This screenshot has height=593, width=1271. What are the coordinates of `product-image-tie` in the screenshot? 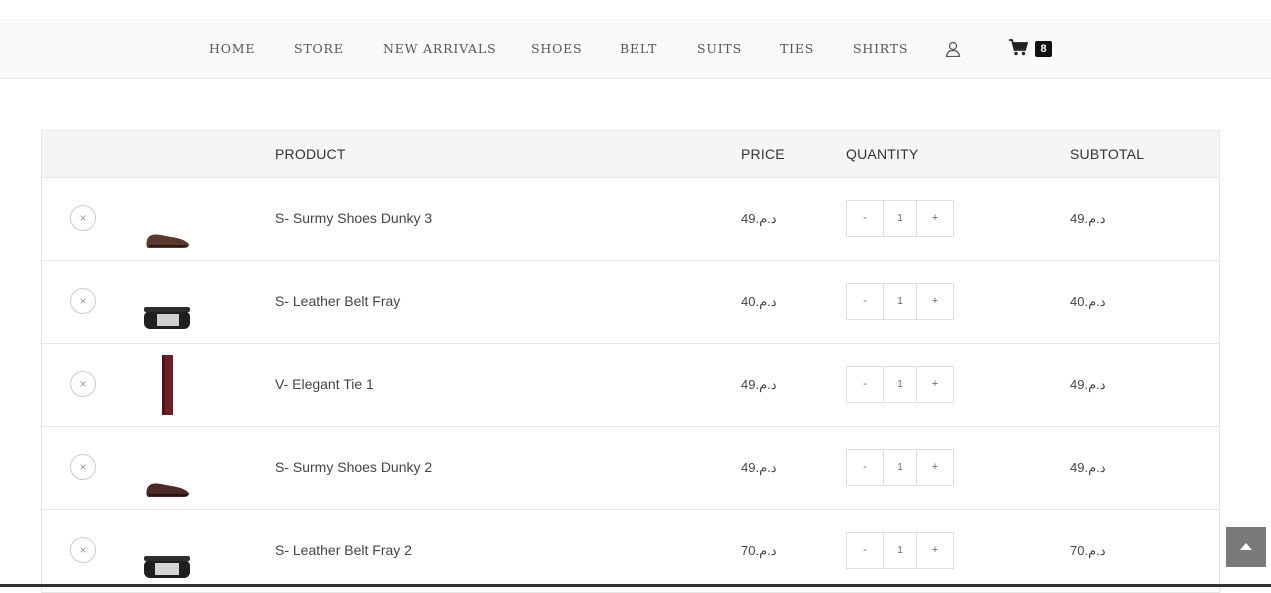 It's located at (167, 385).